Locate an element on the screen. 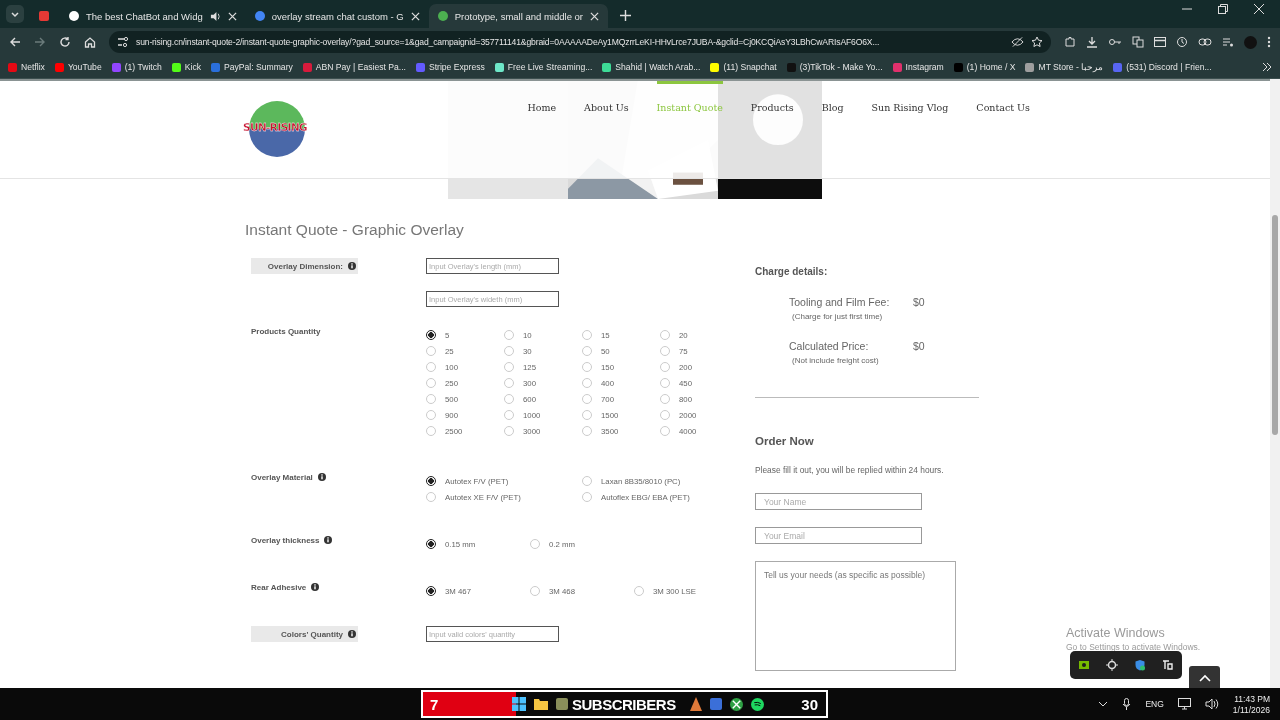 Image resolution: width=1280 pixels, height=720 pixels. bookmark: Instagram is located at coordinates (918, 67).